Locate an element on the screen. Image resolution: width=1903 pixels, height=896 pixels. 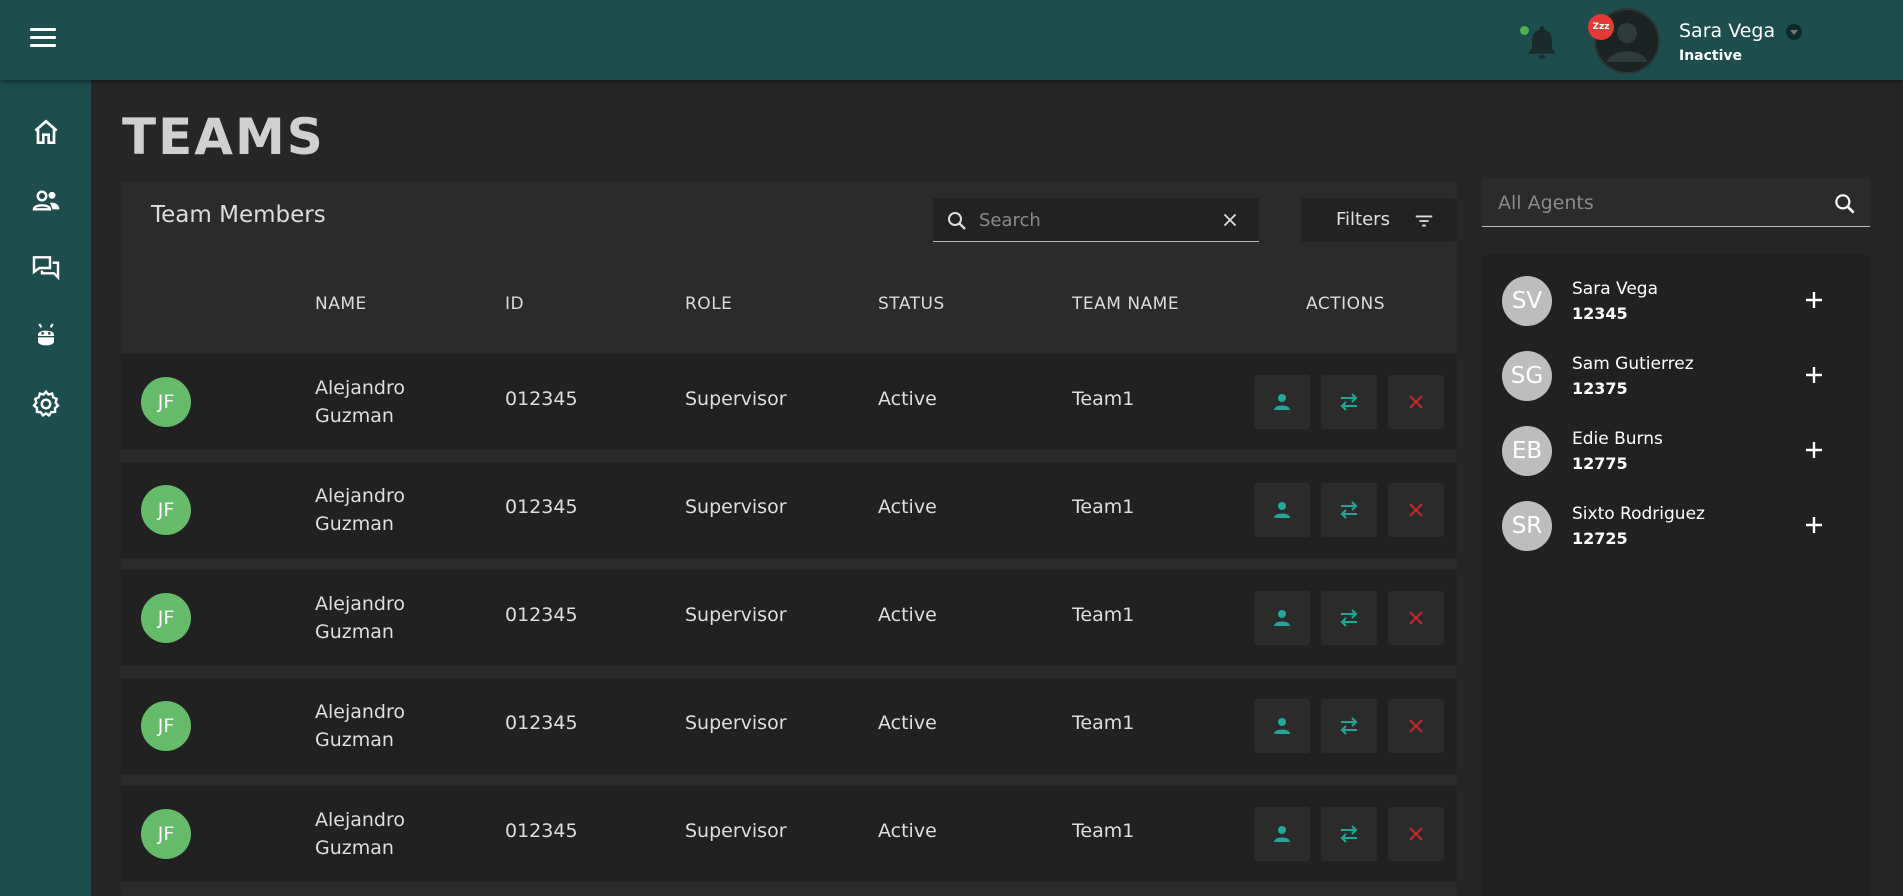
agent-item: SR Sixto Rodriguez 12725 is located at coordinates (1676, 516).